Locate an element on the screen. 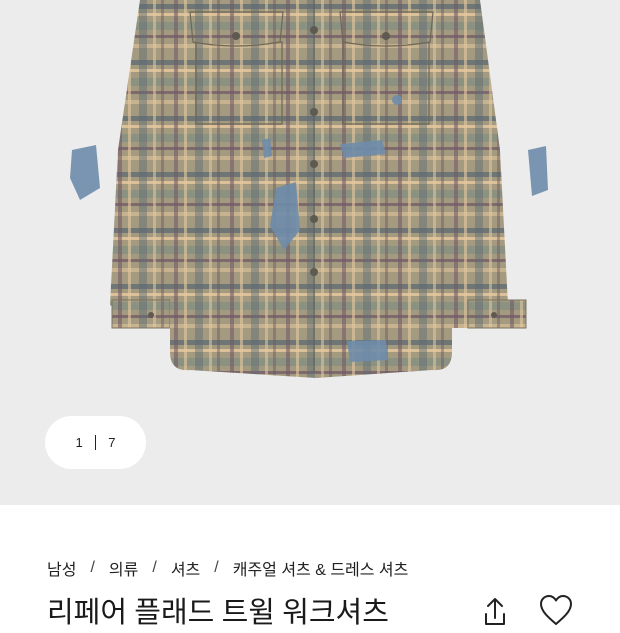  breadcrumb-item-men: 남성 is located at coordinates (61, 568).